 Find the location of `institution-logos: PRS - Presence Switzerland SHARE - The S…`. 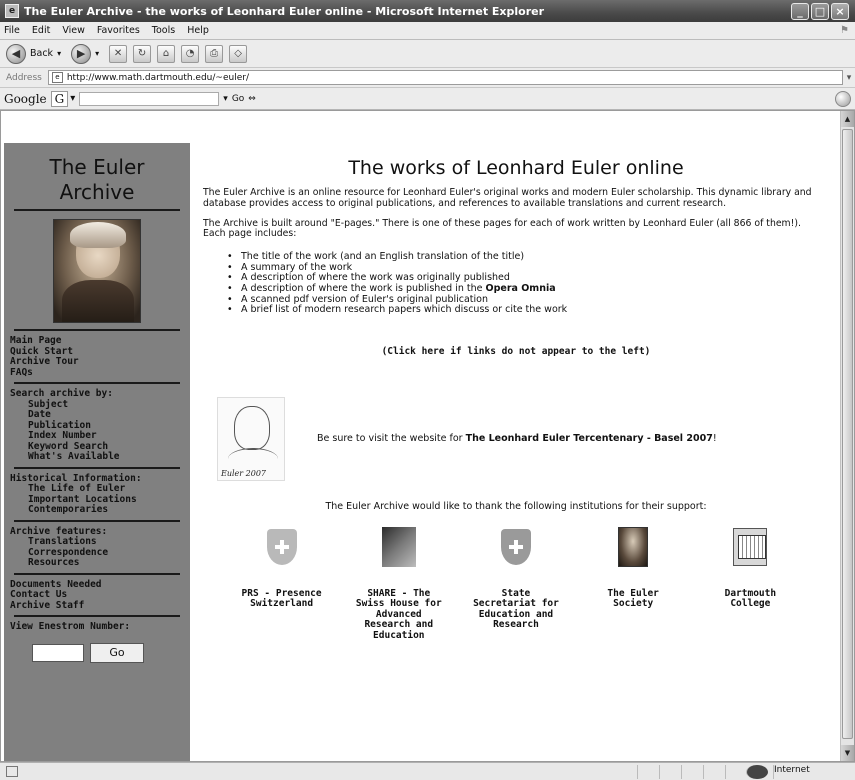

institution-logos: PRS - Presence Switzerland SHARE - The S… is located at coordinates (516, 584).